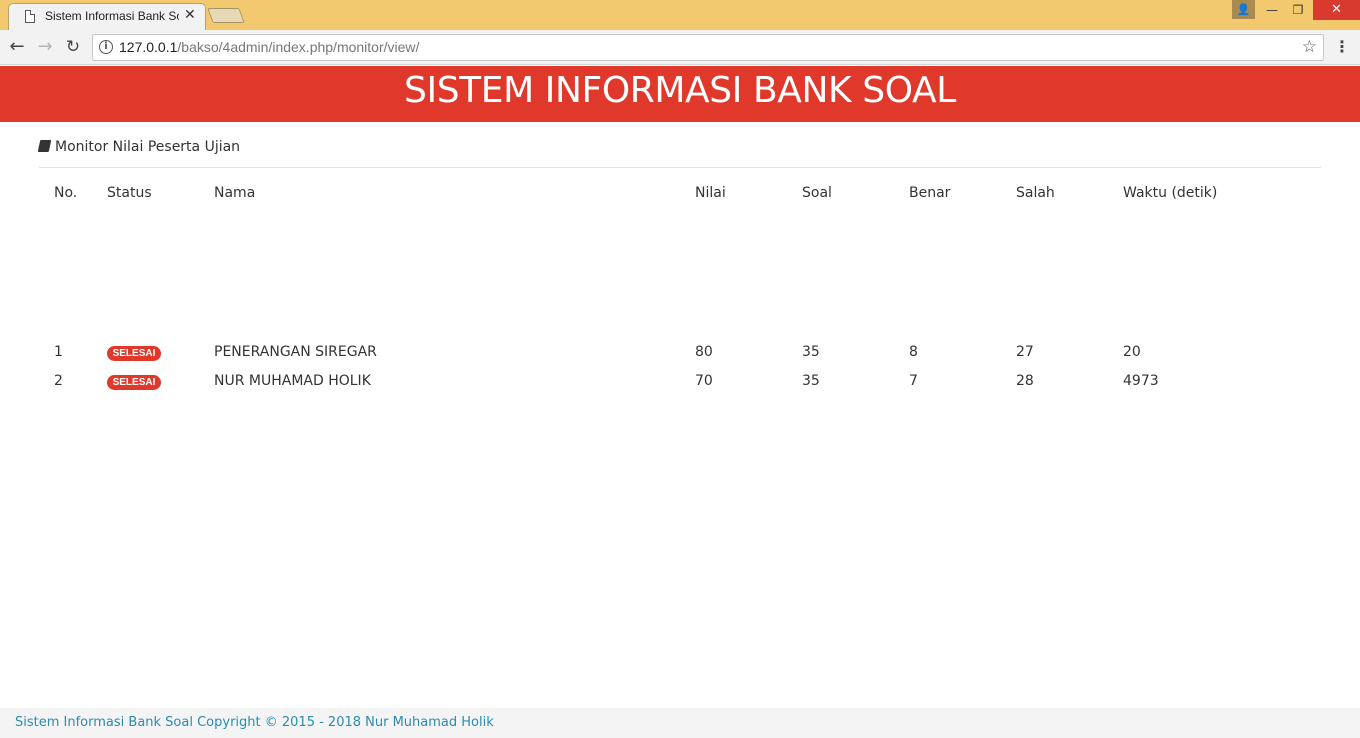 The width and height of the screenshot is (1360, 738). Describe the element at coordinates (148, 47) in the screenshot. I see `url-host: 127.0.0.1` at that location.